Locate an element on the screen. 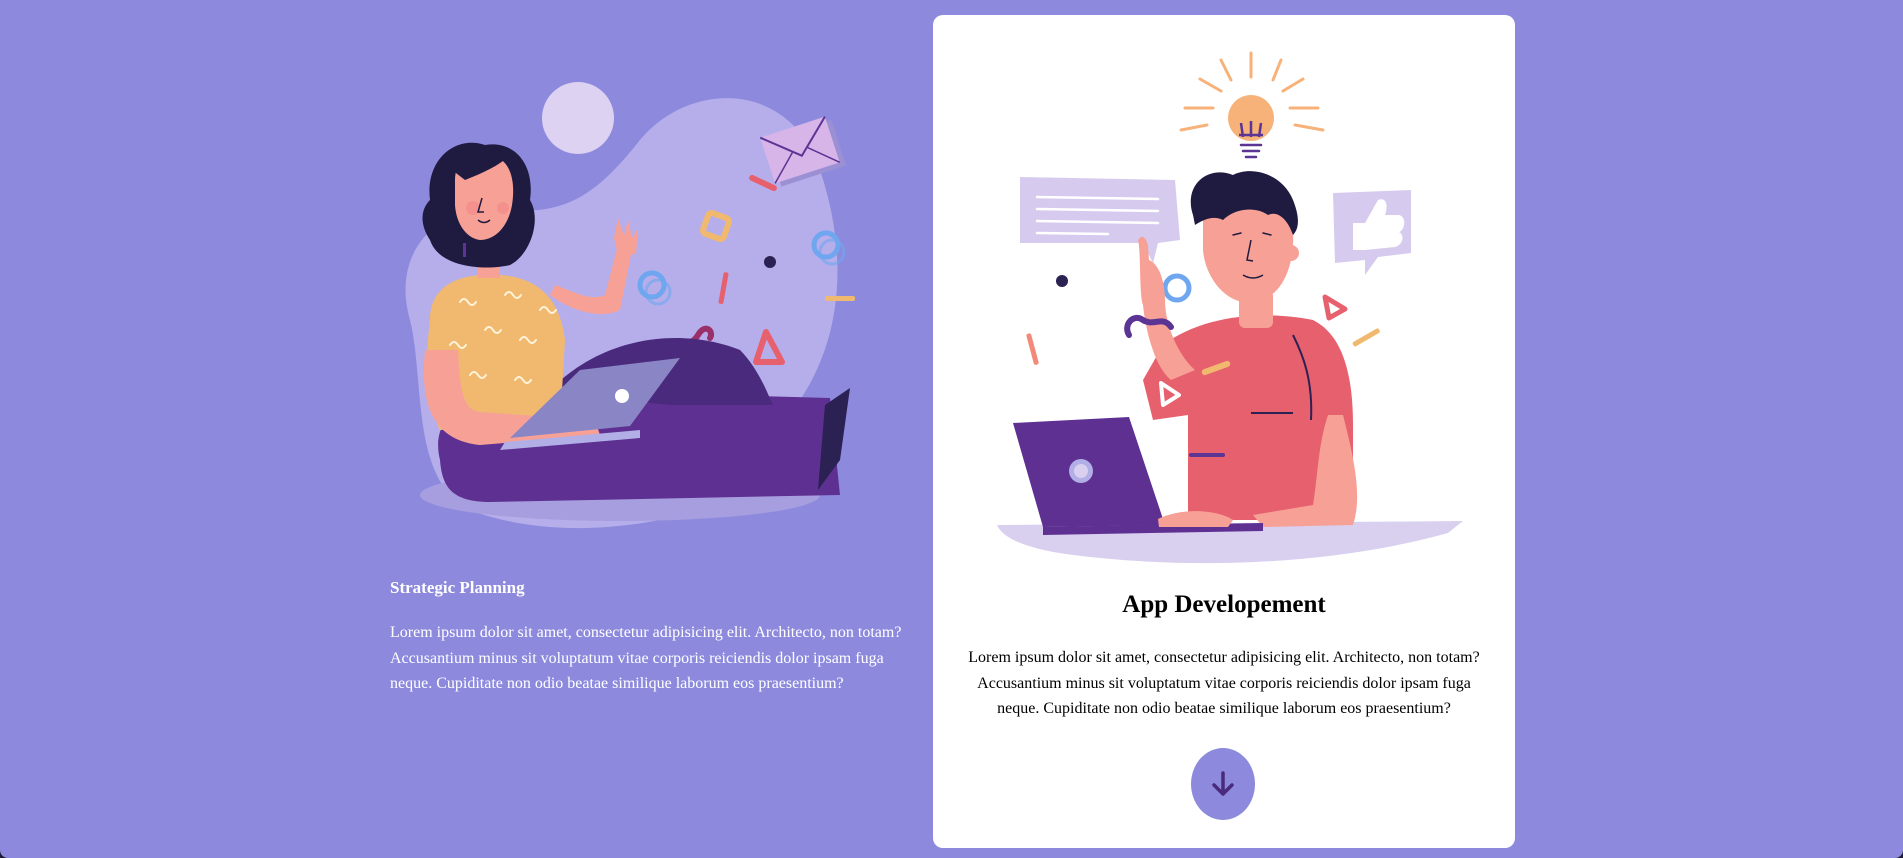  arrow-down-icon is located at coordinates (1223, 783).